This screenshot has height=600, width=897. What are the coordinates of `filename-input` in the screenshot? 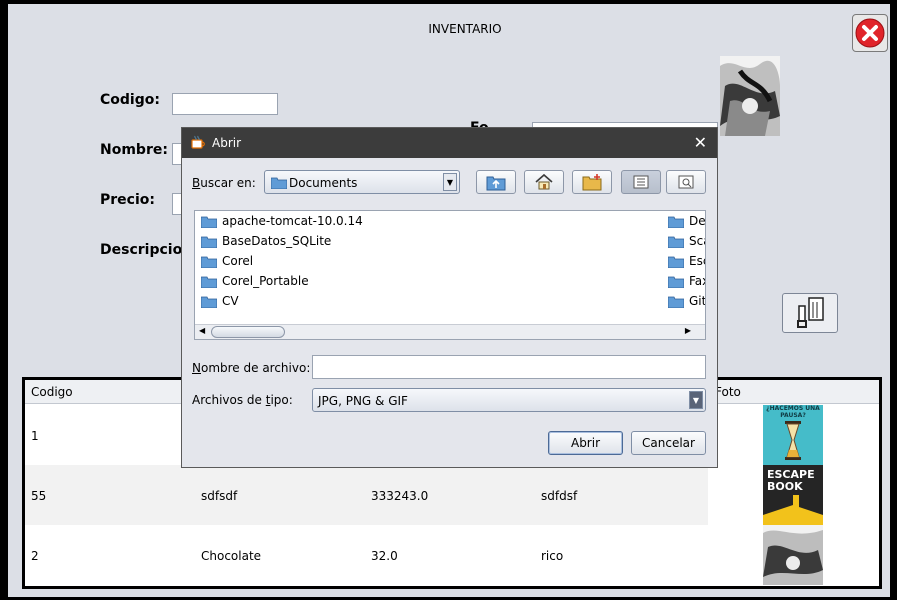 It's located at (509, 367).